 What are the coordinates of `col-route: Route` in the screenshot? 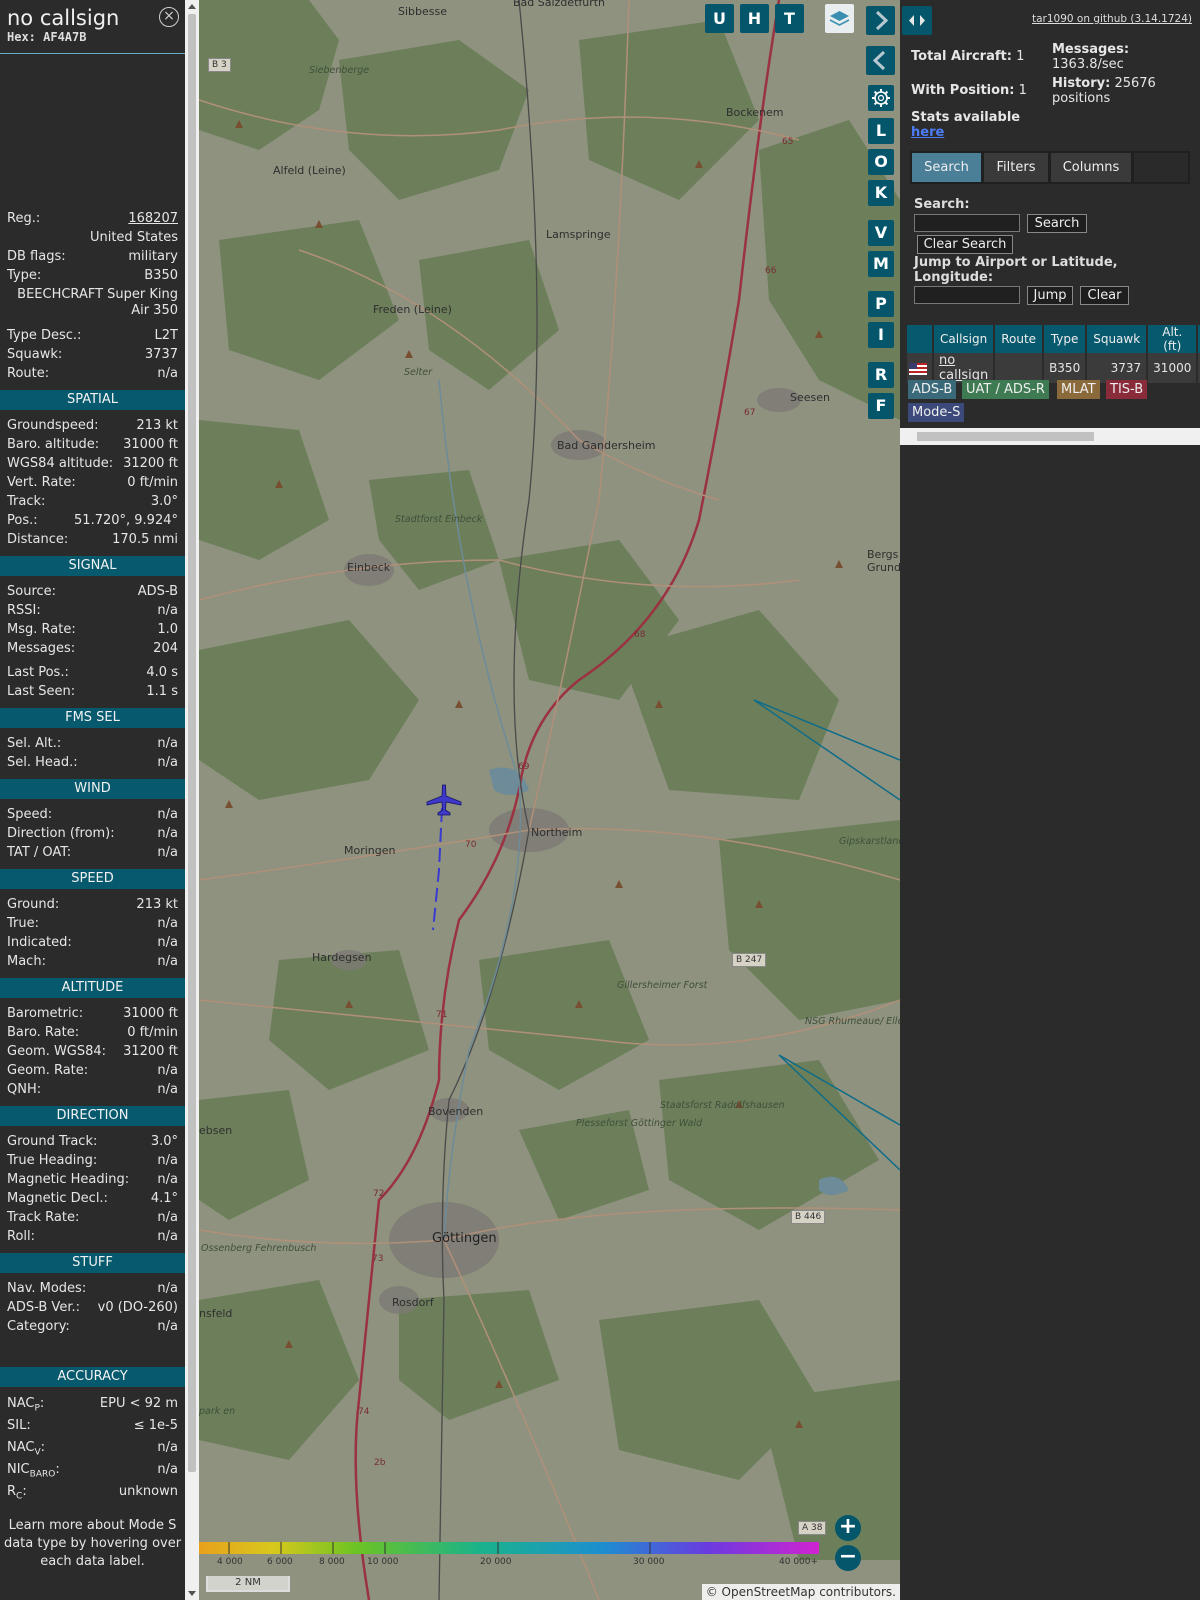 It's located at (1019, 339).